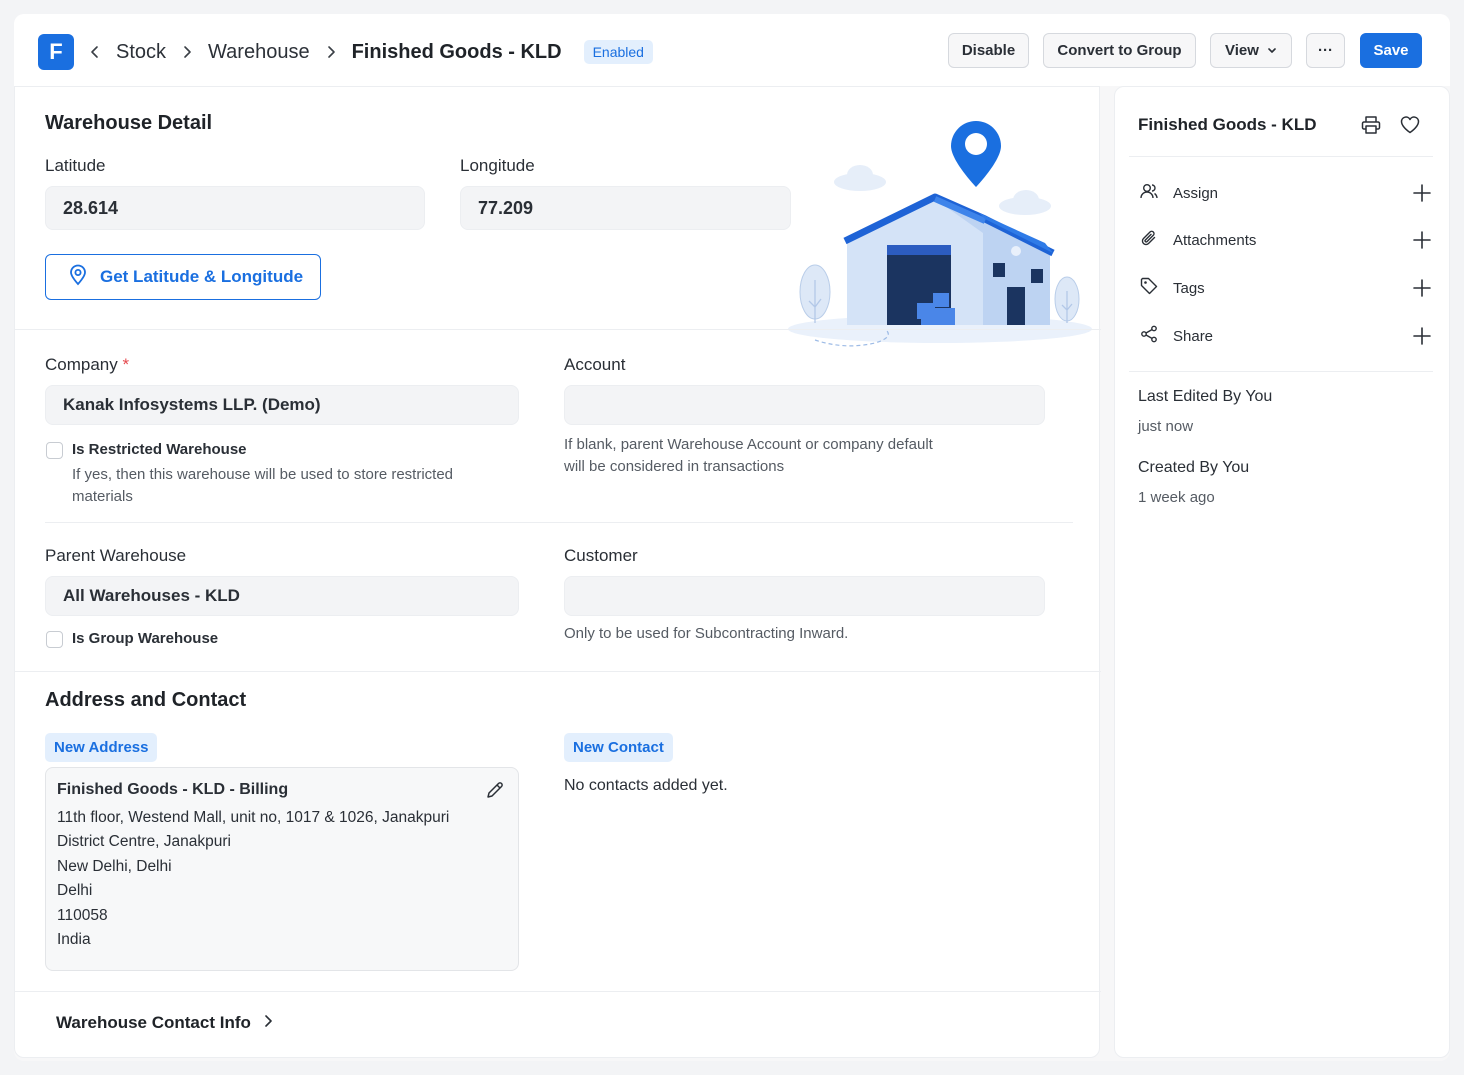  I want to click on get-latitude-longitude-button: Get Latitude & Longitude, so click(183, 277).